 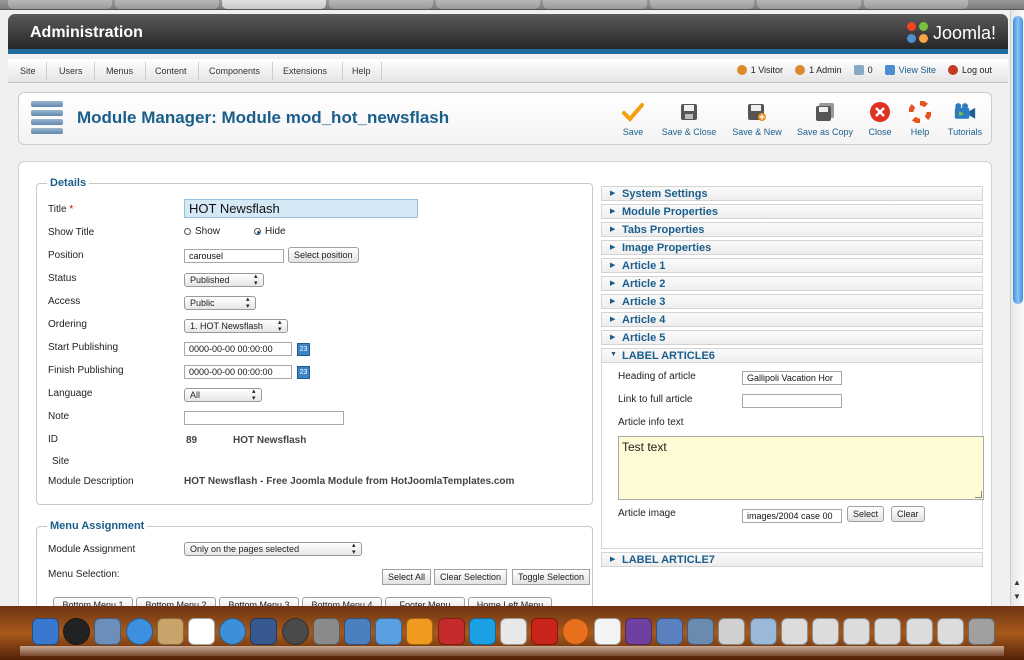 What do you see at coordinates (71, 71) in the screenshot?
I see `menu-users: Users` at bounding box center [71, 71].